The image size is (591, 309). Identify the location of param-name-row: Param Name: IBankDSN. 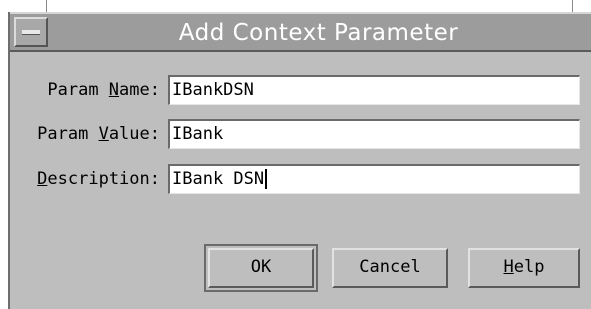
(300, 90).